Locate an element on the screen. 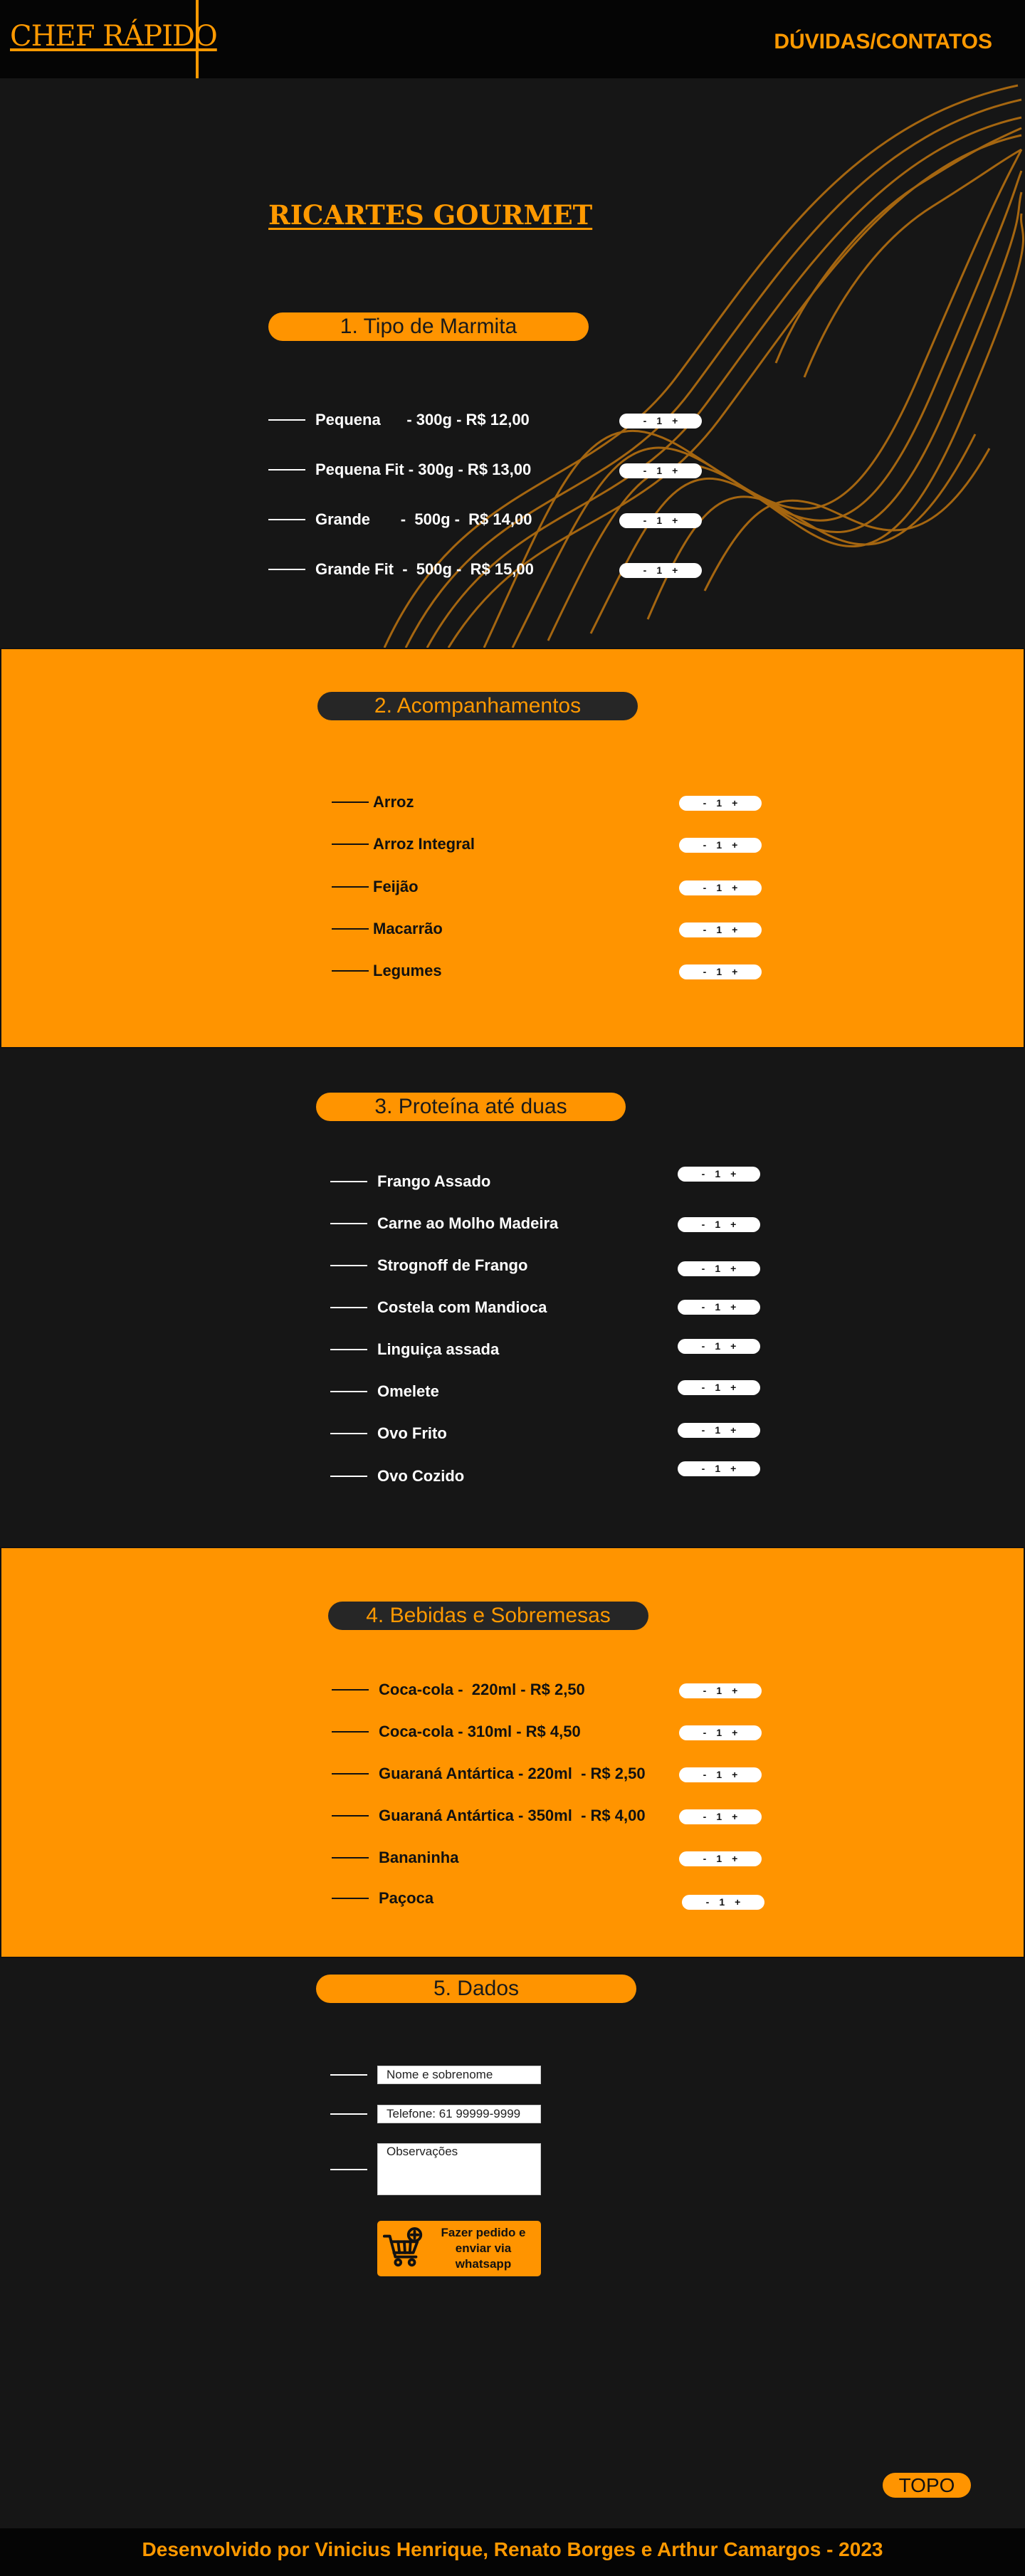 This screenshot has width=1025, height=2576. list-item: Frango Assado -1 + is located at coordinates (551, 1180).